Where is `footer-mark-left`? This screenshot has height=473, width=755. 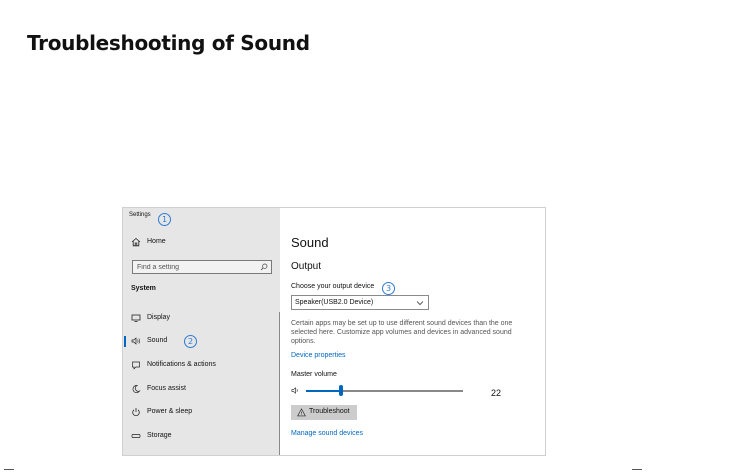 footer-mark-left is located at coordinates (9, 469).